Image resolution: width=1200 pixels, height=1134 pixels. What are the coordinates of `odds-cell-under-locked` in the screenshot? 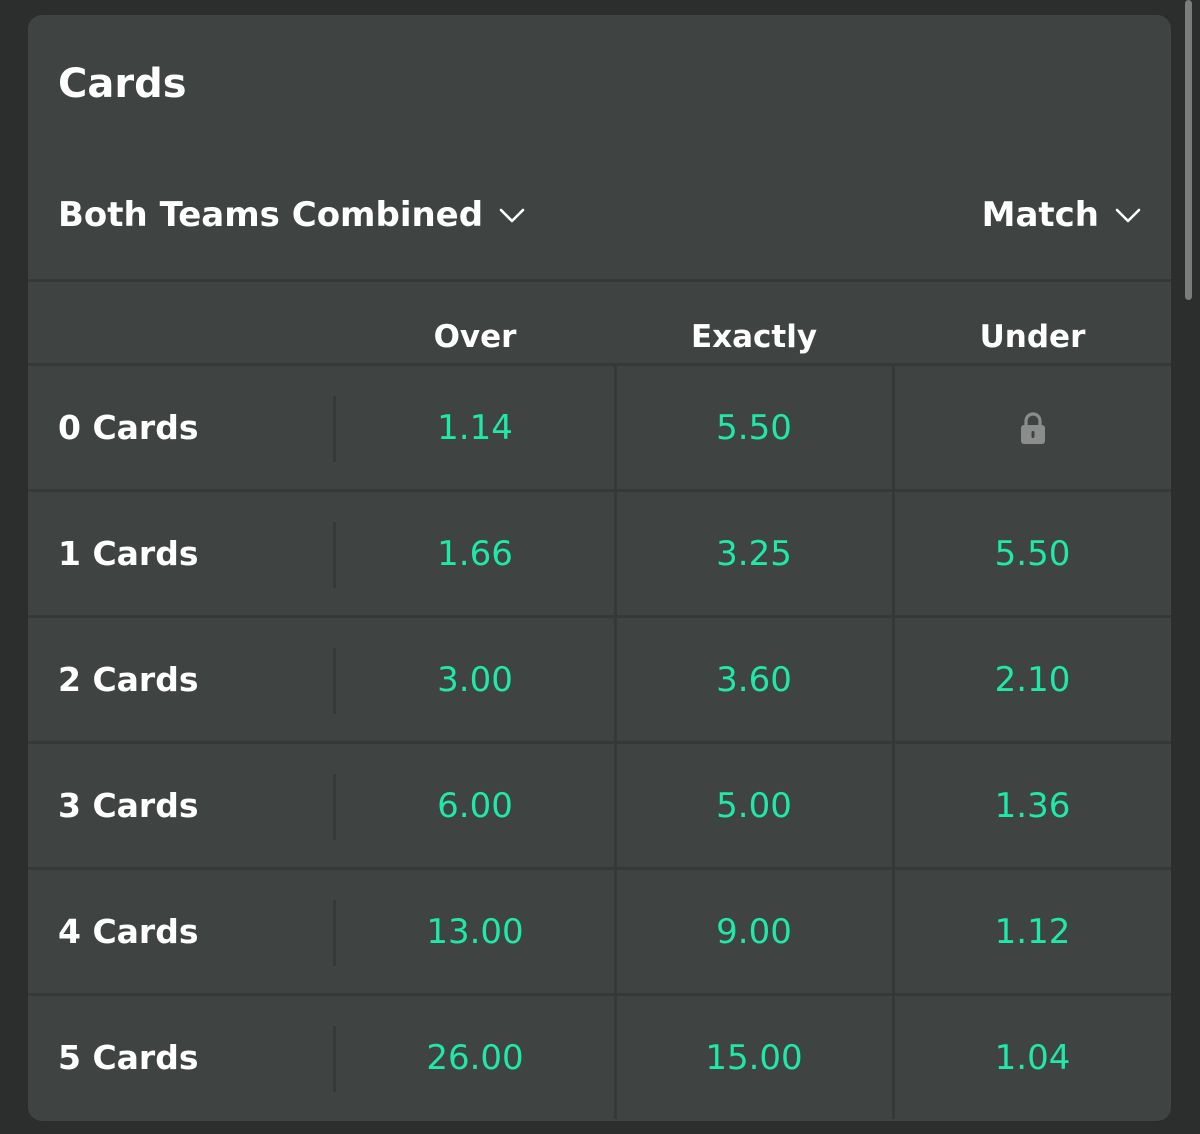 It's located at (1032, 427).